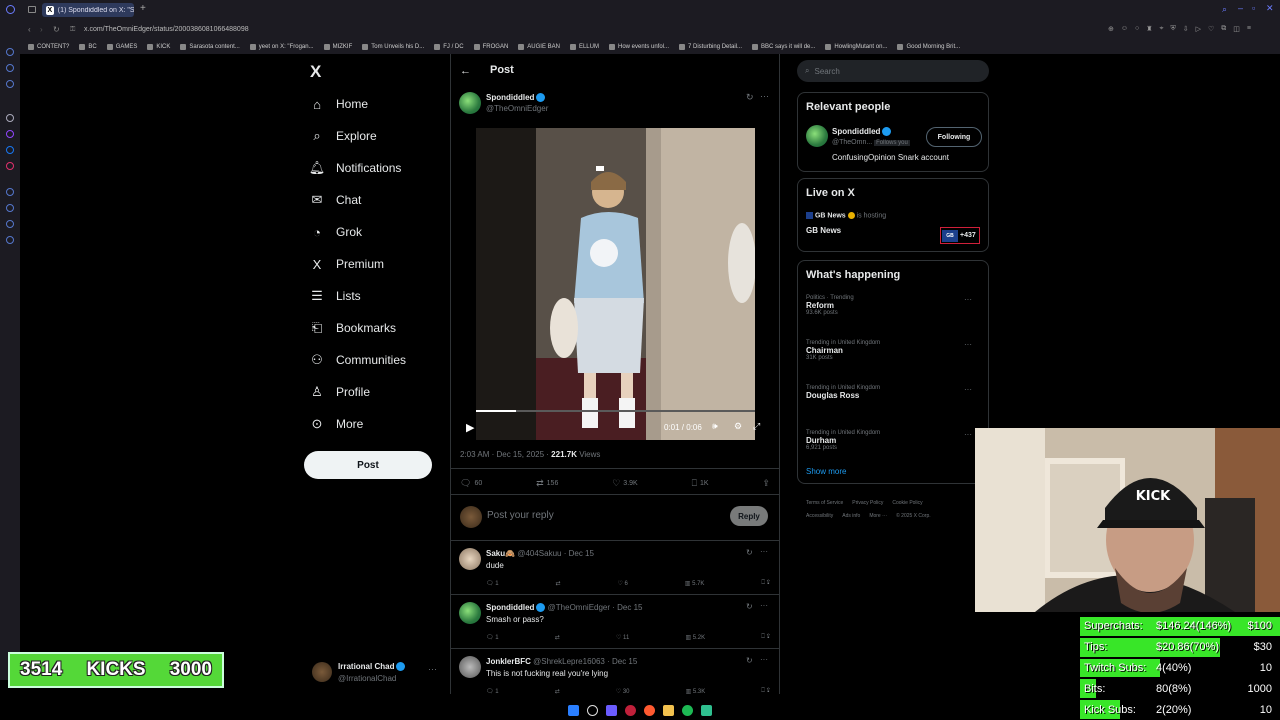 This screenshot has width=1280, height=720. Describe the element at coordinates (337, 424) in the screenshot. I see `nav-item-more: ⊙ More` at that location.